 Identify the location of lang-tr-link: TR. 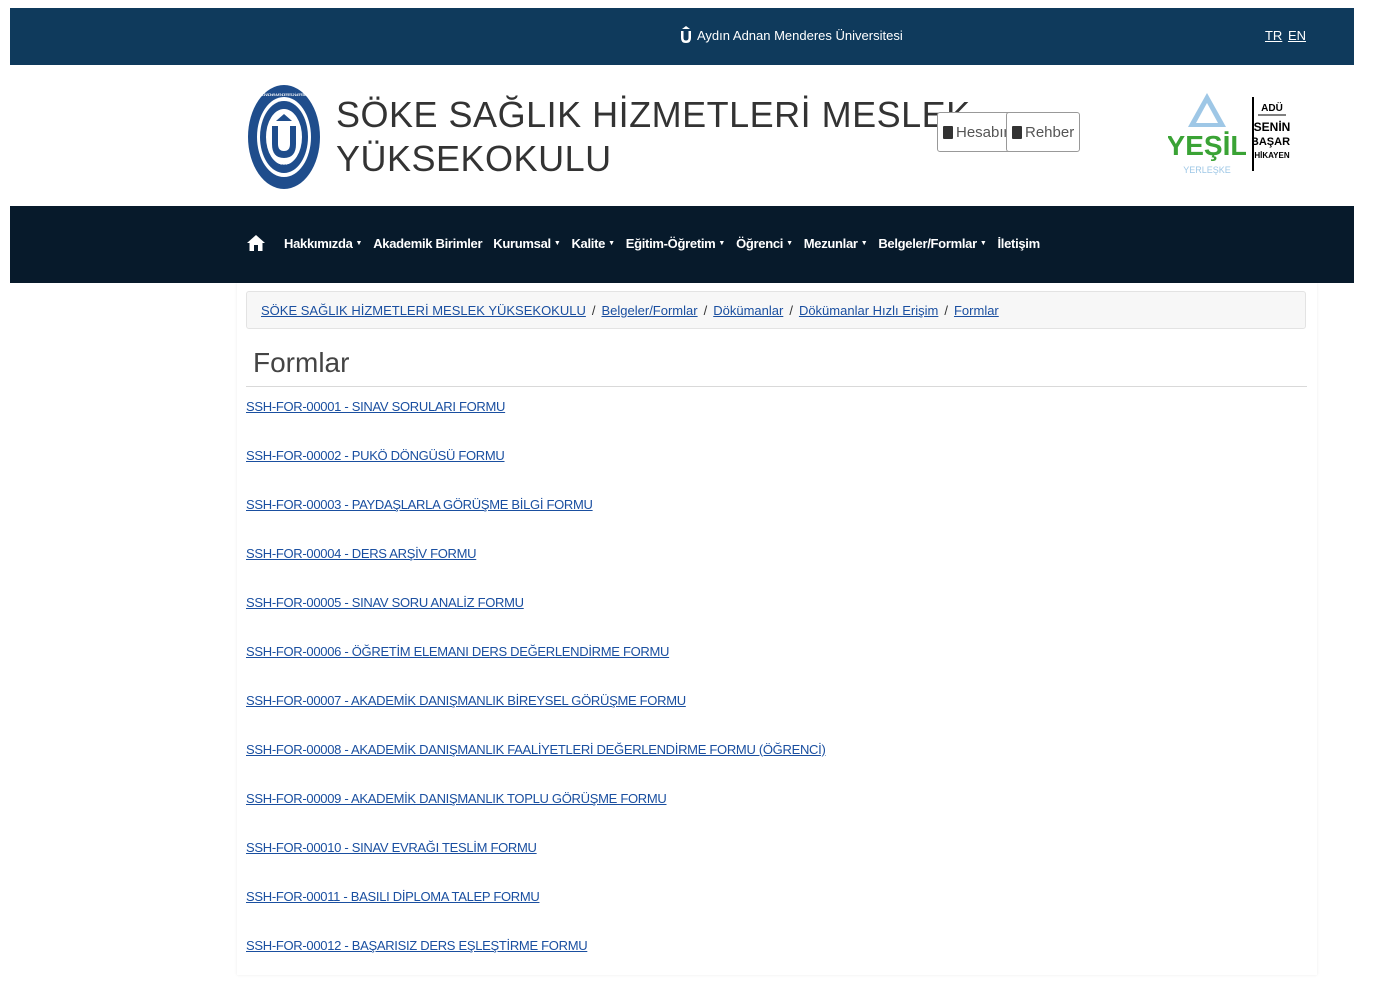
(1273, 35).